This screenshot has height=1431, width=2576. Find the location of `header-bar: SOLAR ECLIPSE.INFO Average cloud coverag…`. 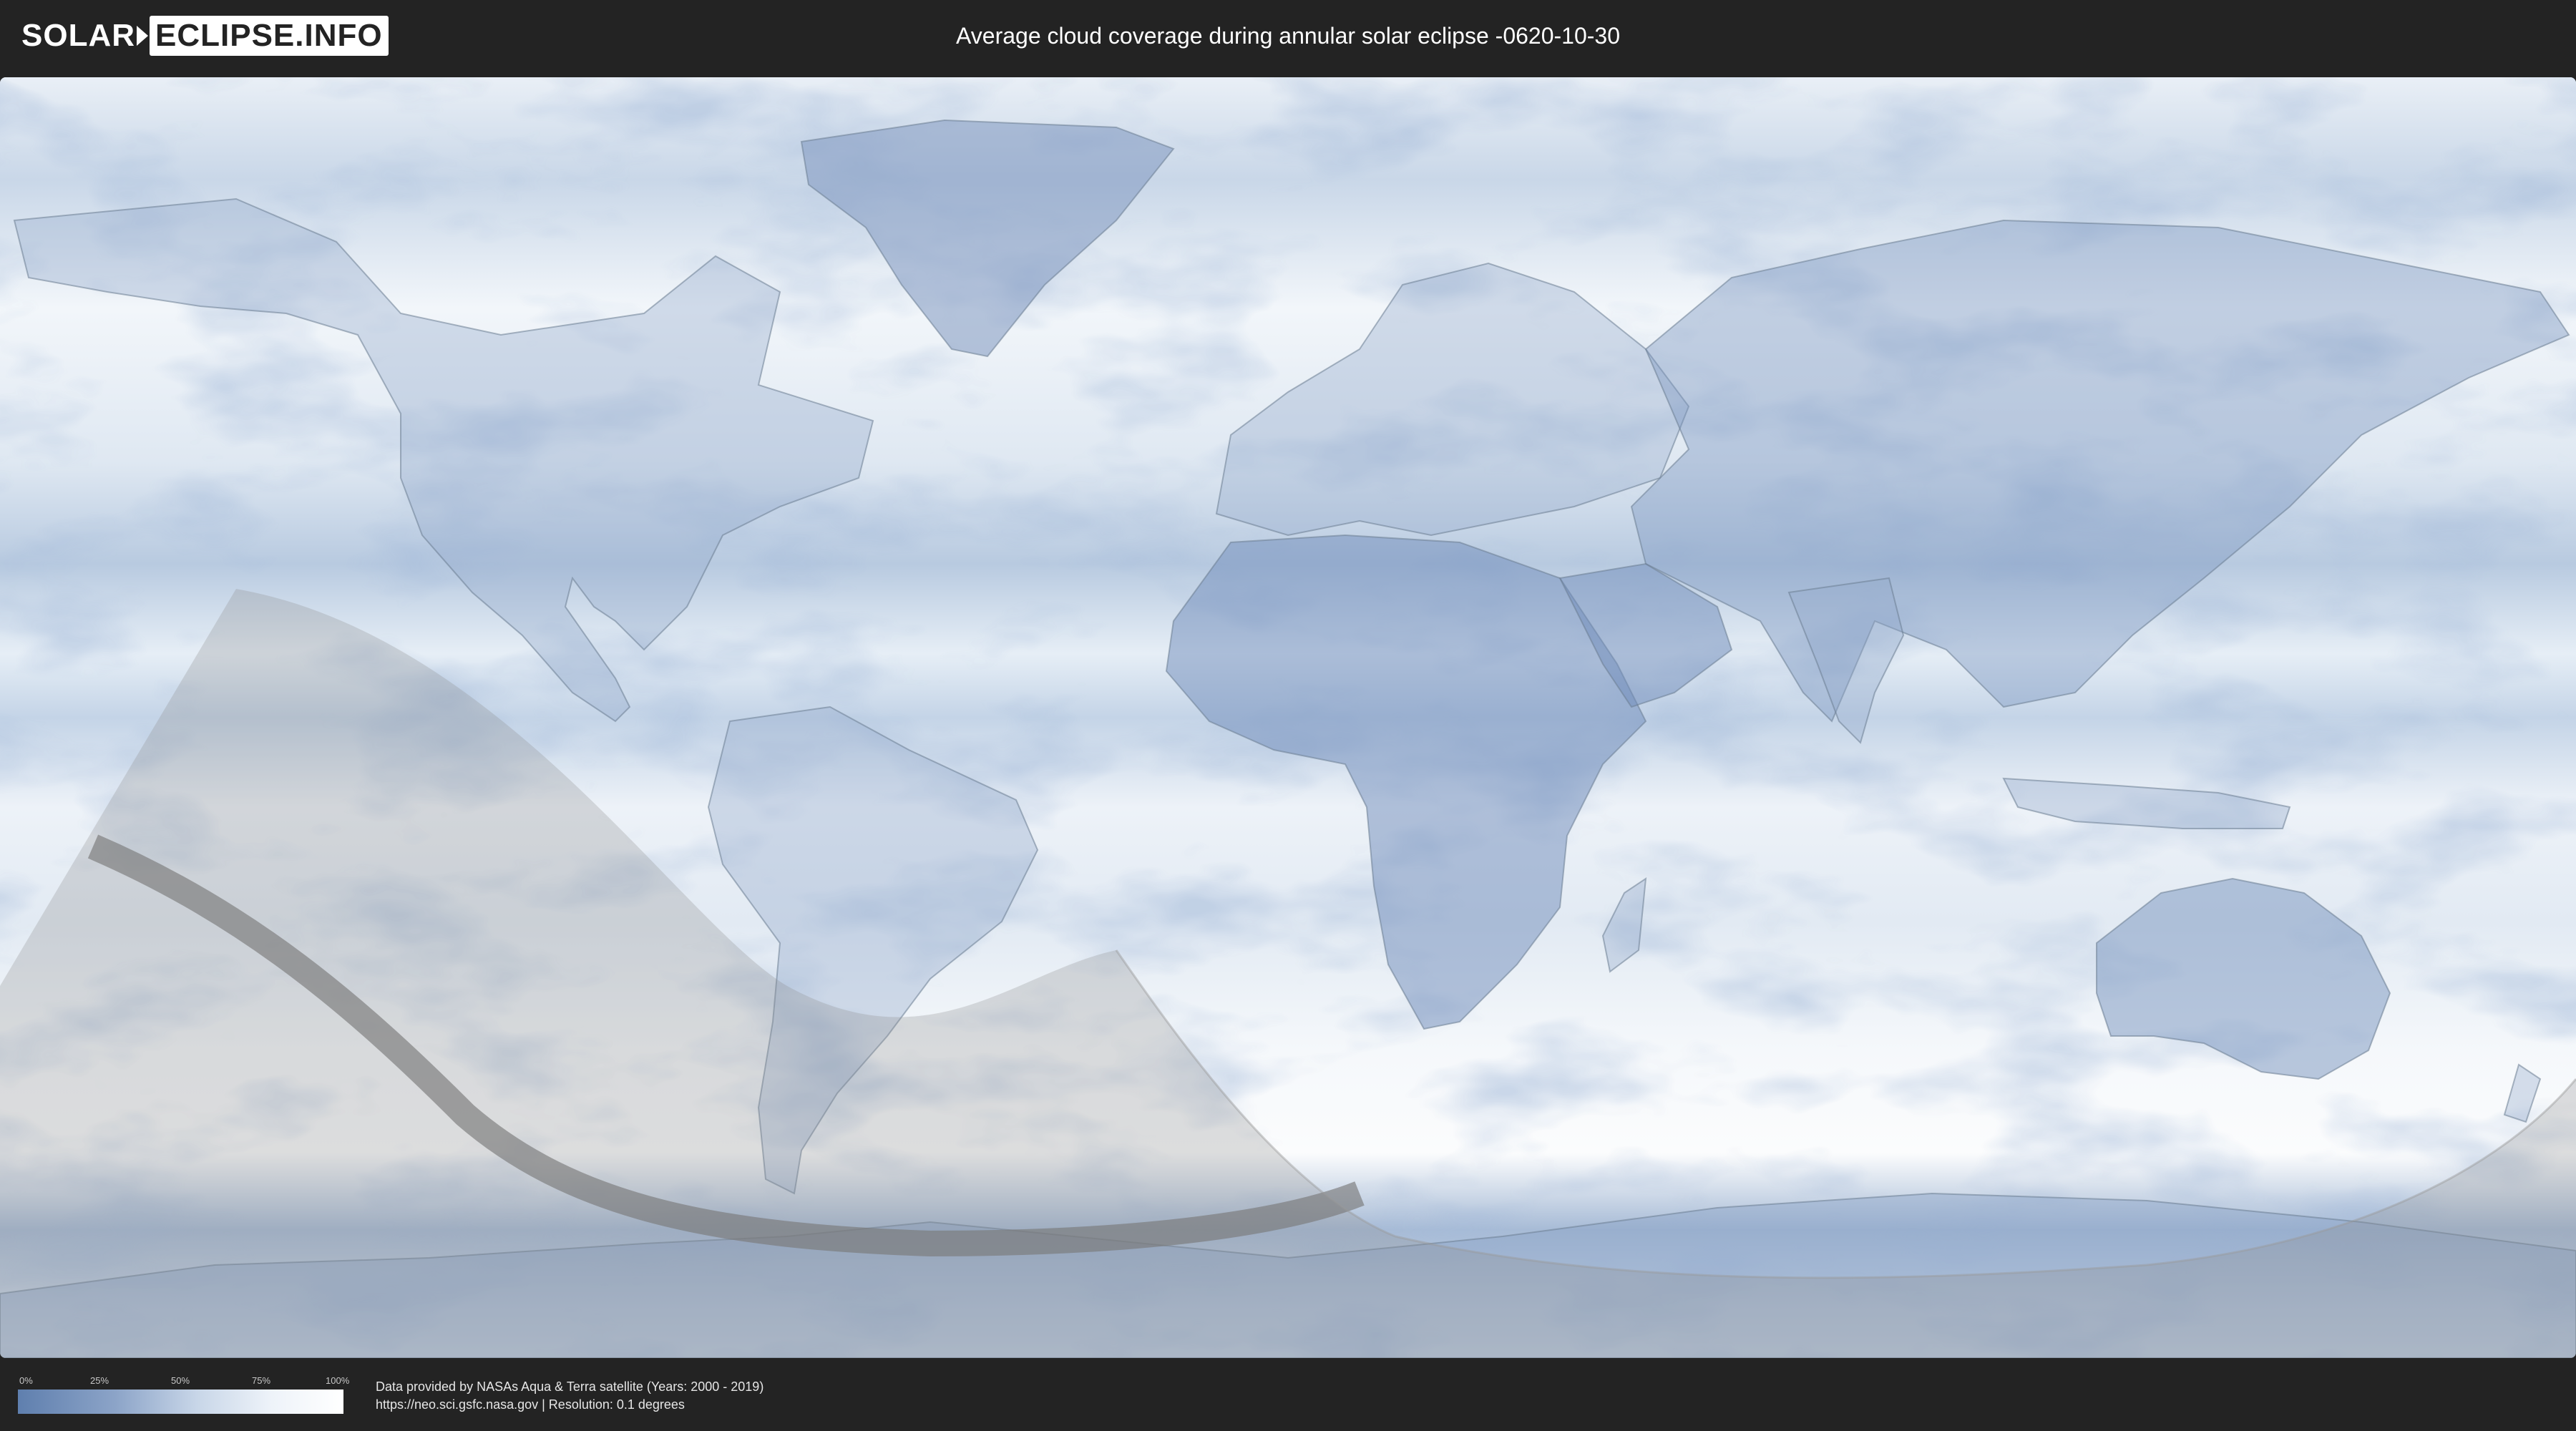

header-bar: SOLAR ECLIPSE.INFO Average cloud coverag… is located at coordinates (1288, 36).